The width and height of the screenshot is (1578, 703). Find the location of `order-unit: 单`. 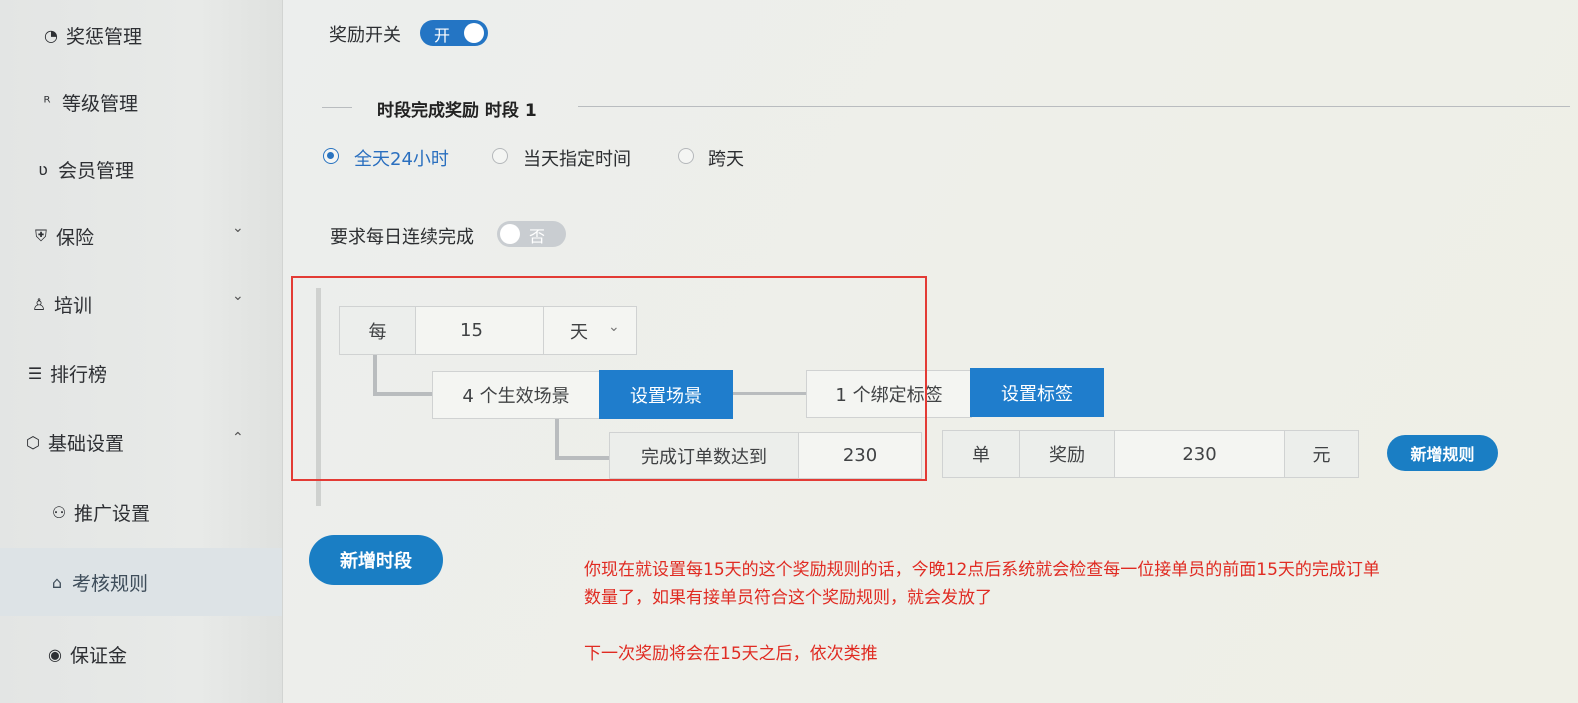

order-unit: 单 is located at coordinates (981, 455).